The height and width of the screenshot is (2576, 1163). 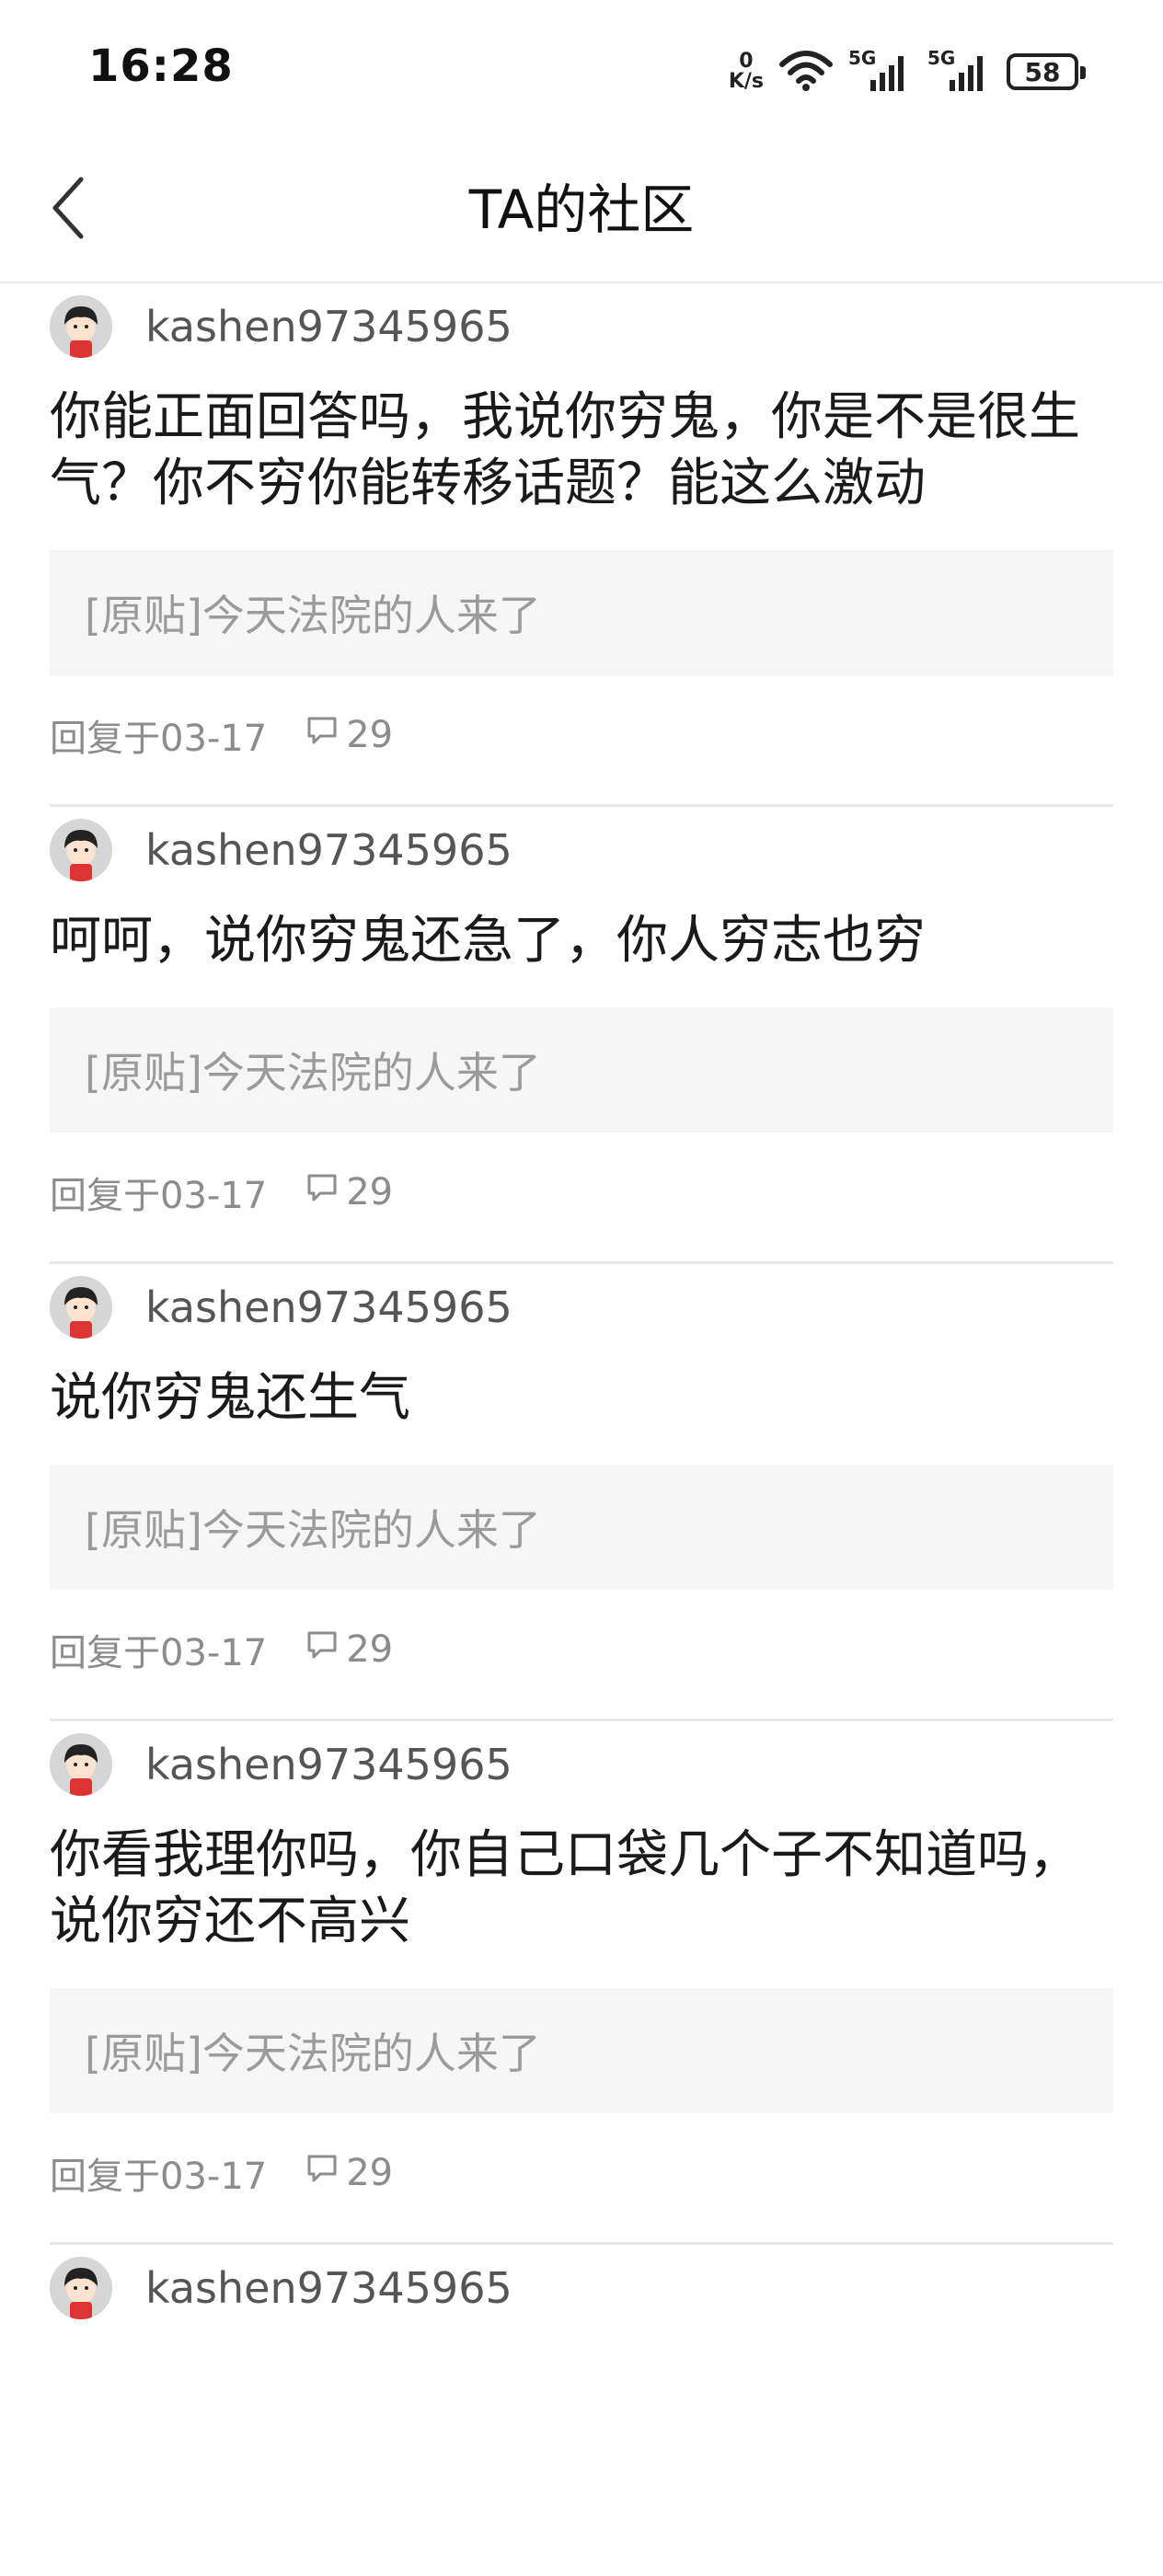 What do you see at coordinates (806, 72) in the screenshot?
I see `wifi-icon` at bounding box center [806, 72].